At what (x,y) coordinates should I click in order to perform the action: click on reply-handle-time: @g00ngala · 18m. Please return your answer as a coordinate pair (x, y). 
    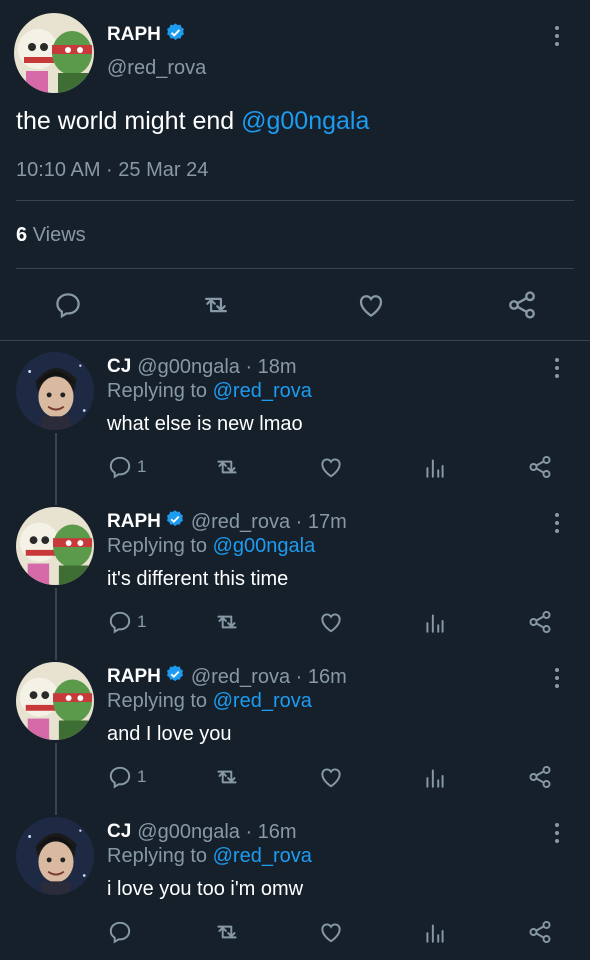
    Looking at the image, I should click on (216, 367).